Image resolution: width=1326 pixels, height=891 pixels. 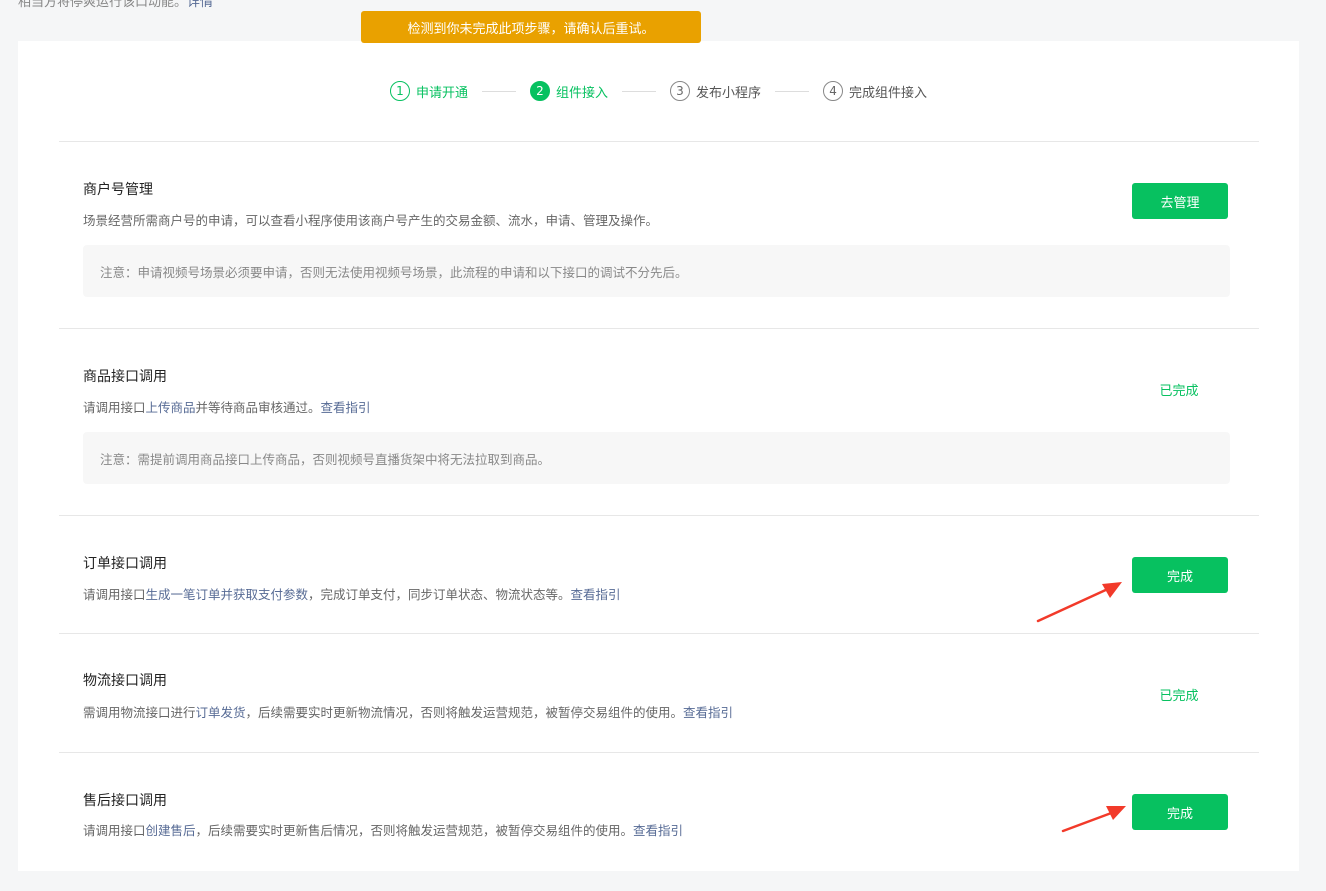 I want to click on section-note: 注意：需提前调用商品接口上传商品，否则视频号直播货架中将无法拉取到商品。, so click(x=656, y=458).